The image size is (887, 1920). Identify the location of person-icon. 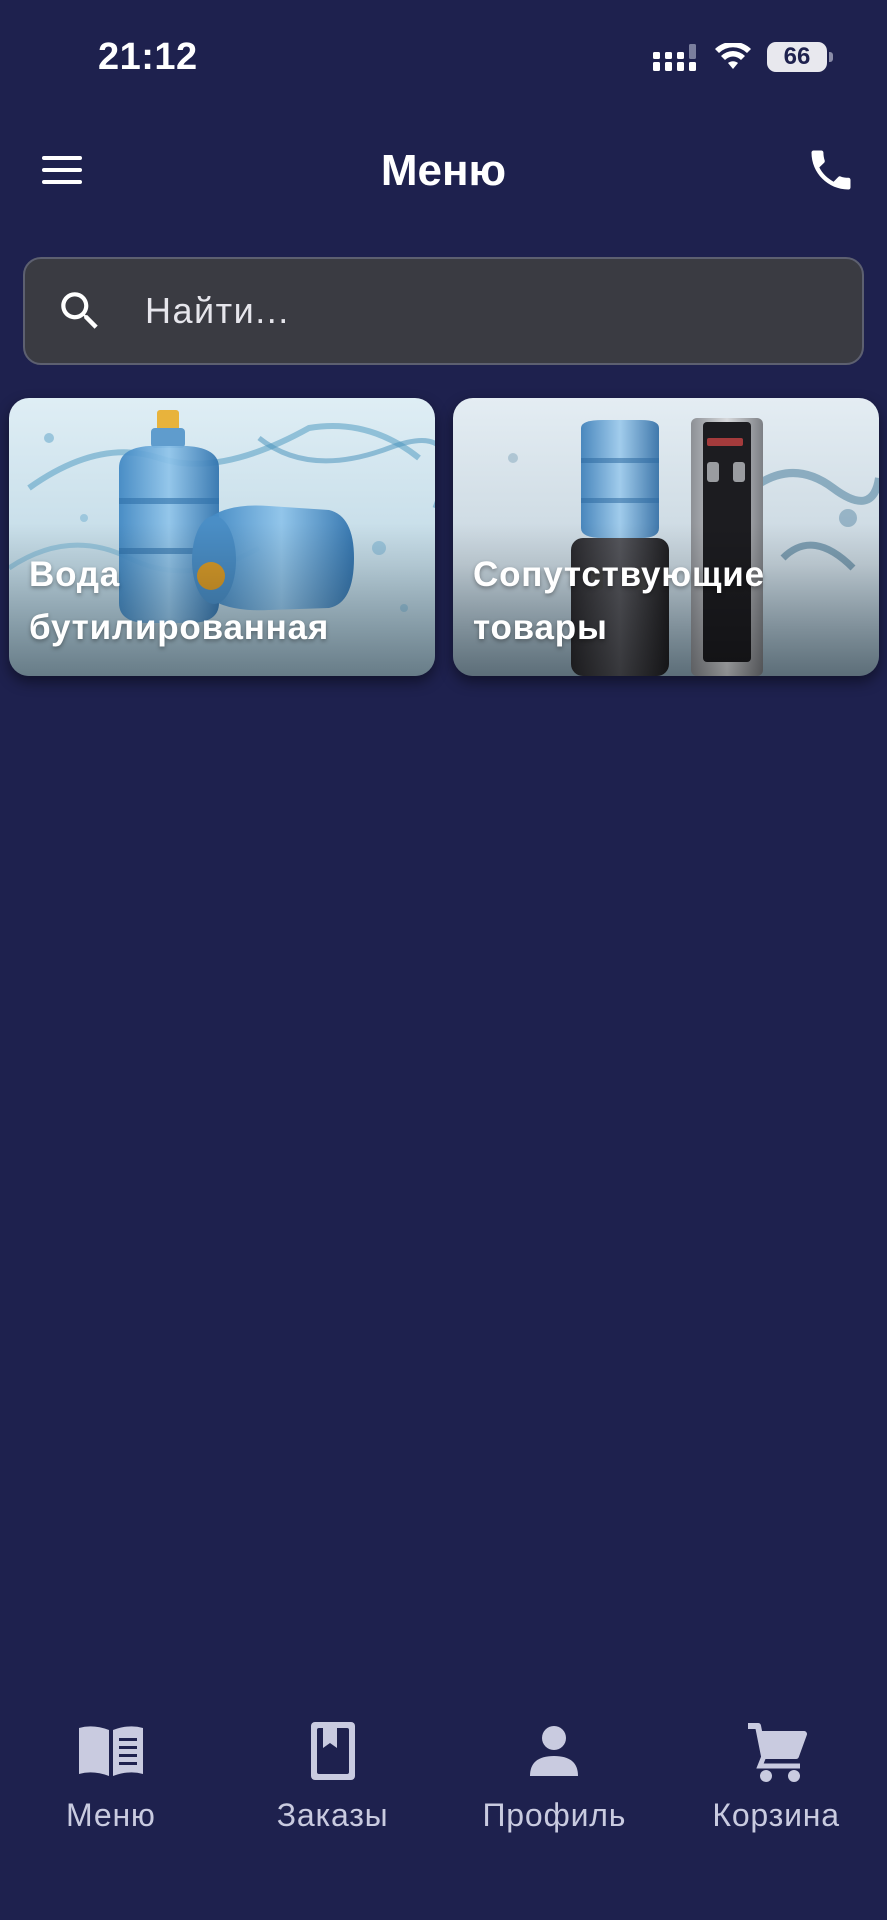
(554, 1751).